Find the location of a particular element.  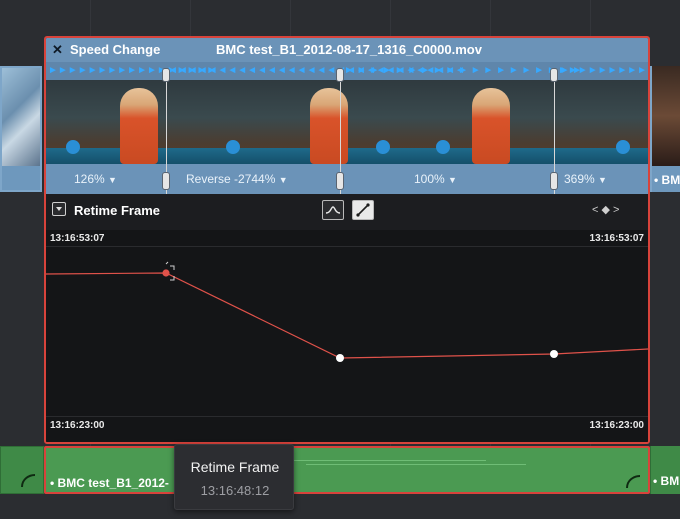

retime-header: Retime Frame < ◆ > is located at coordinates (347, 212).